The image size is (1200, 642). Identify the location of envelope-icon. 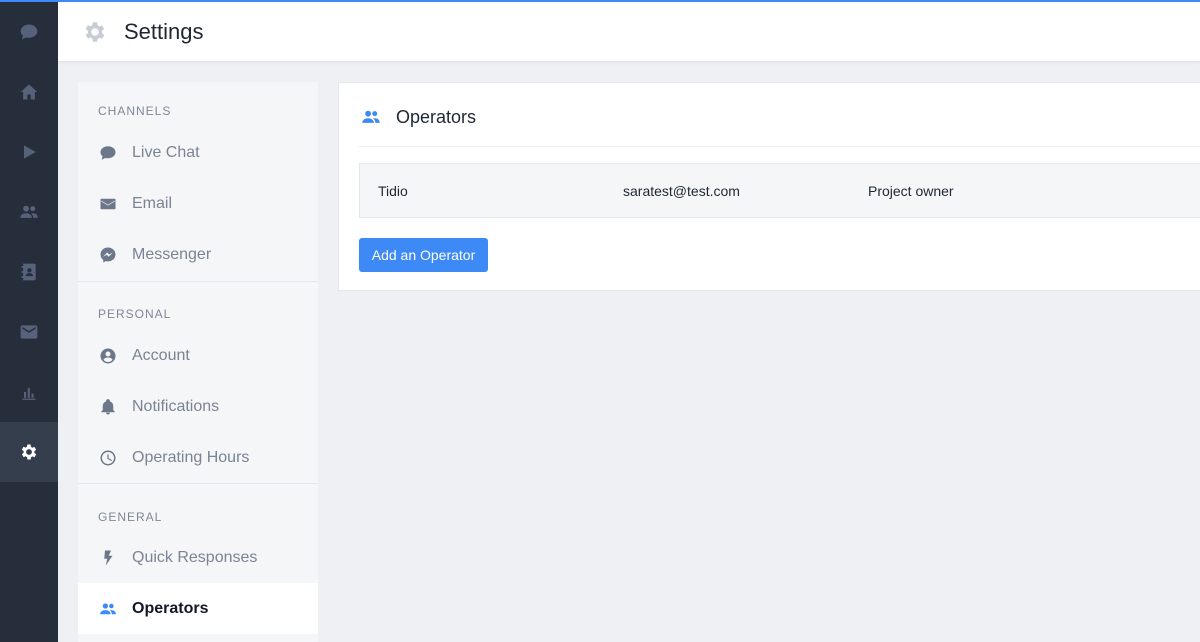
(108, 204).